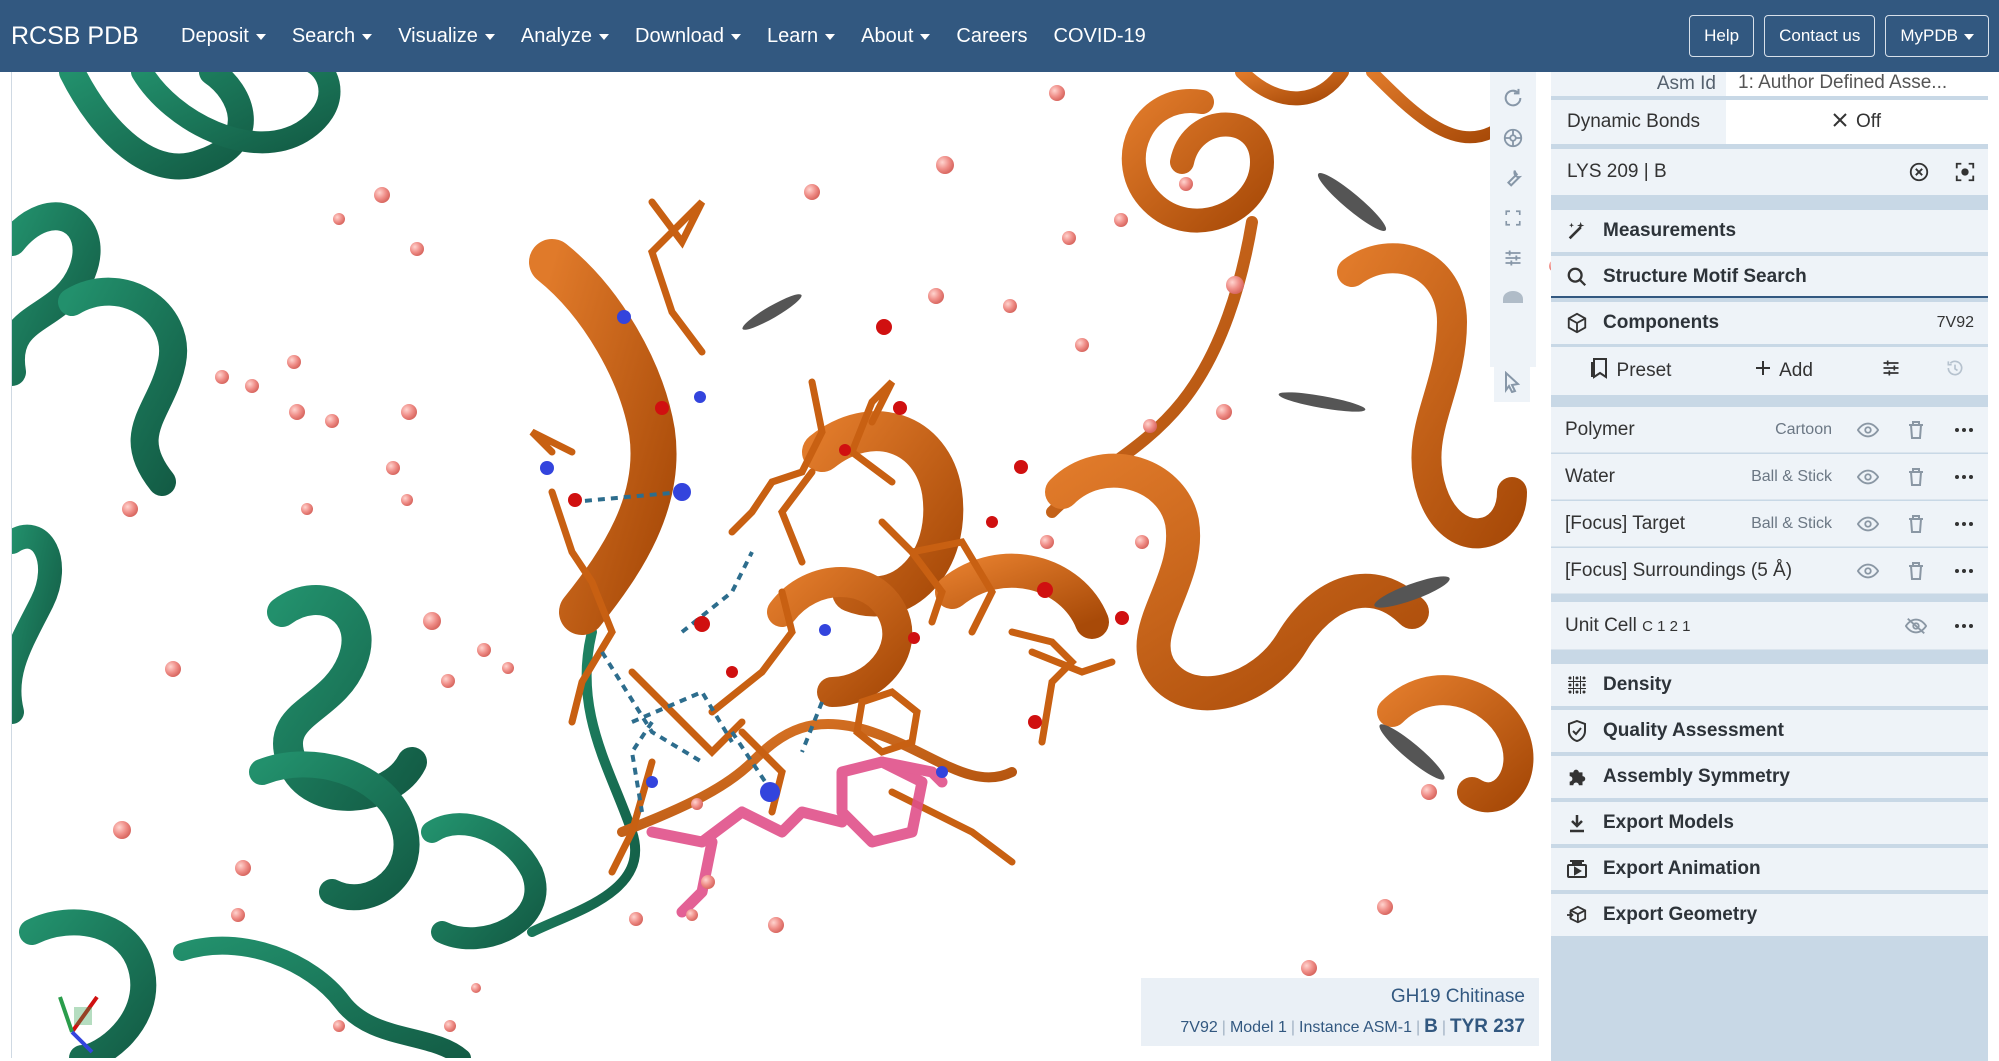 The height and width of the screenshot is (1061, 1999). What do you see at coordinates (1955, 371) in the screenshot?
I see `undo-history-button` at bounding box center [1955, 371].